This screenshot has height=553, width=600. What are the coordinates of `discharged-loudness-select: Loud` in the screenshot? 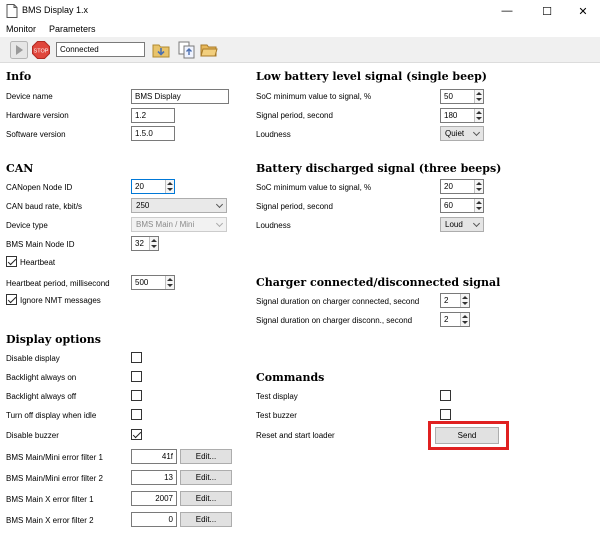 It's located at (462, 224).